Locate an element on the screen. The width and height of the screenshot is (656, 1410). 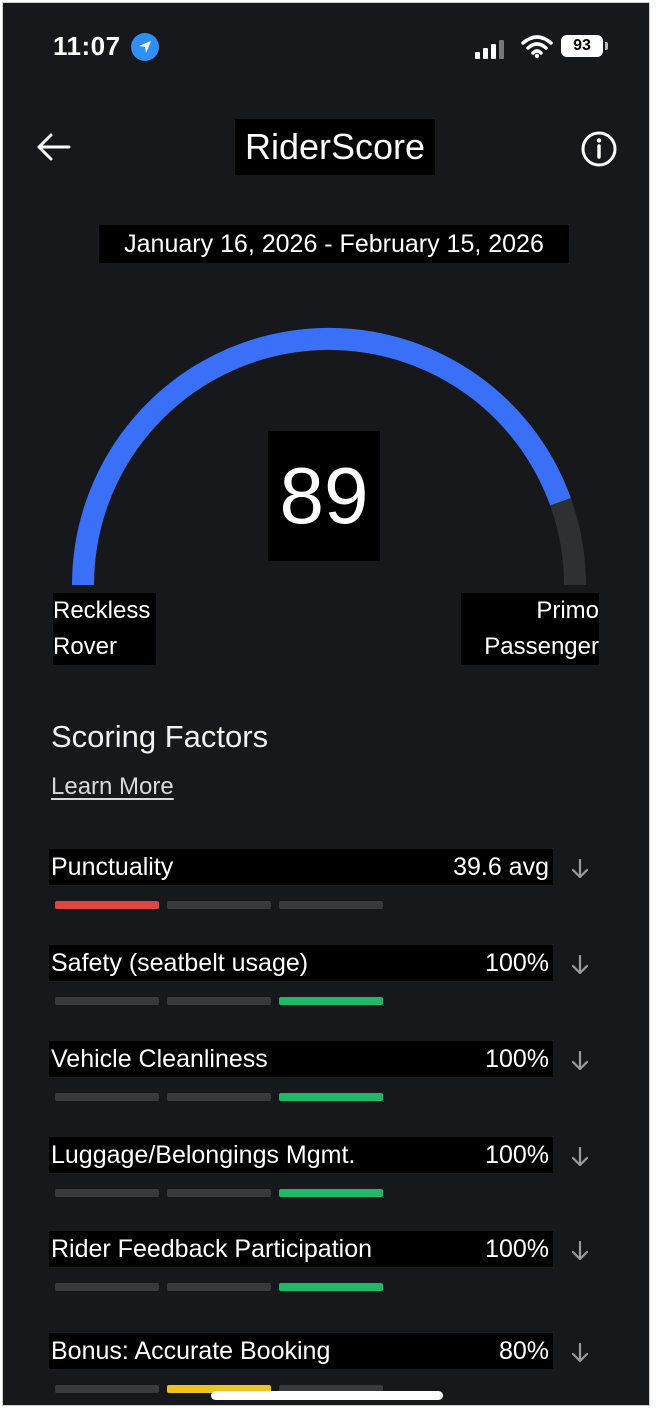
wifi-icon is located at coordinates (537, 47).